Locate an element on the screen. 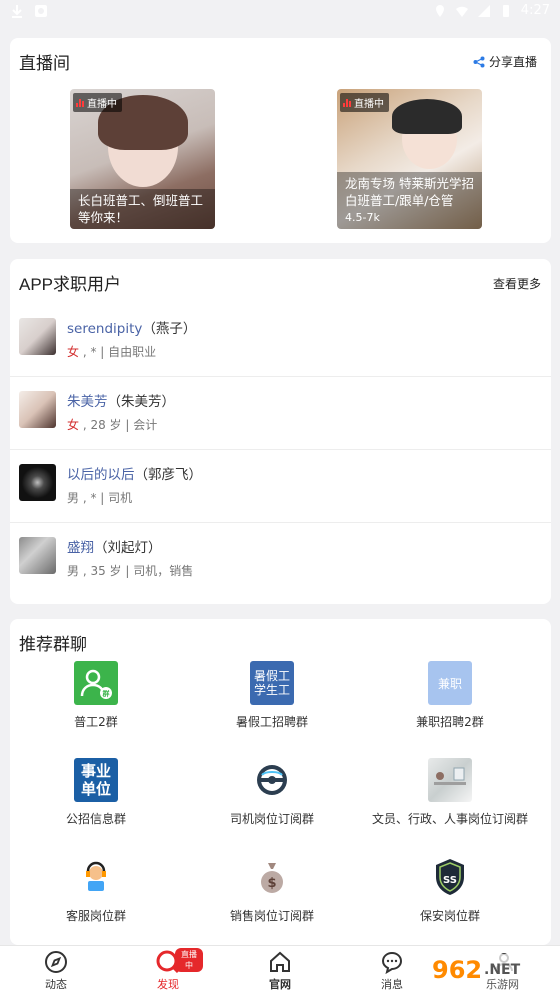 The image size is (560, 997). text-icon: 事业单位 is located at coordinates (96, 780).